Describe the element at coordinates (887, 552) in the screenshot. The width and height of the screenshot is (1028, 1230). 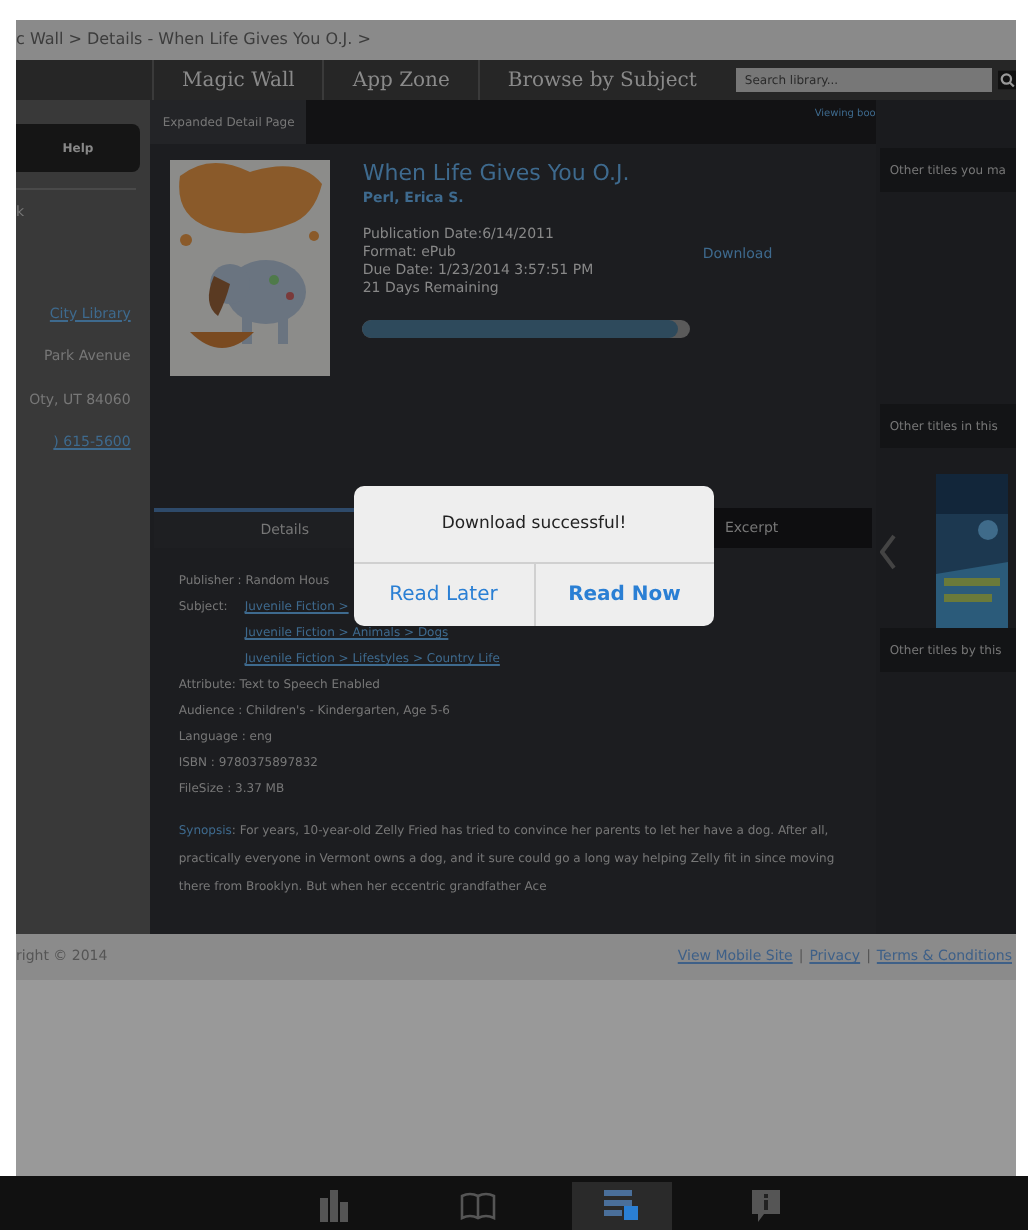
I see `chevron-left-icon` at that location.